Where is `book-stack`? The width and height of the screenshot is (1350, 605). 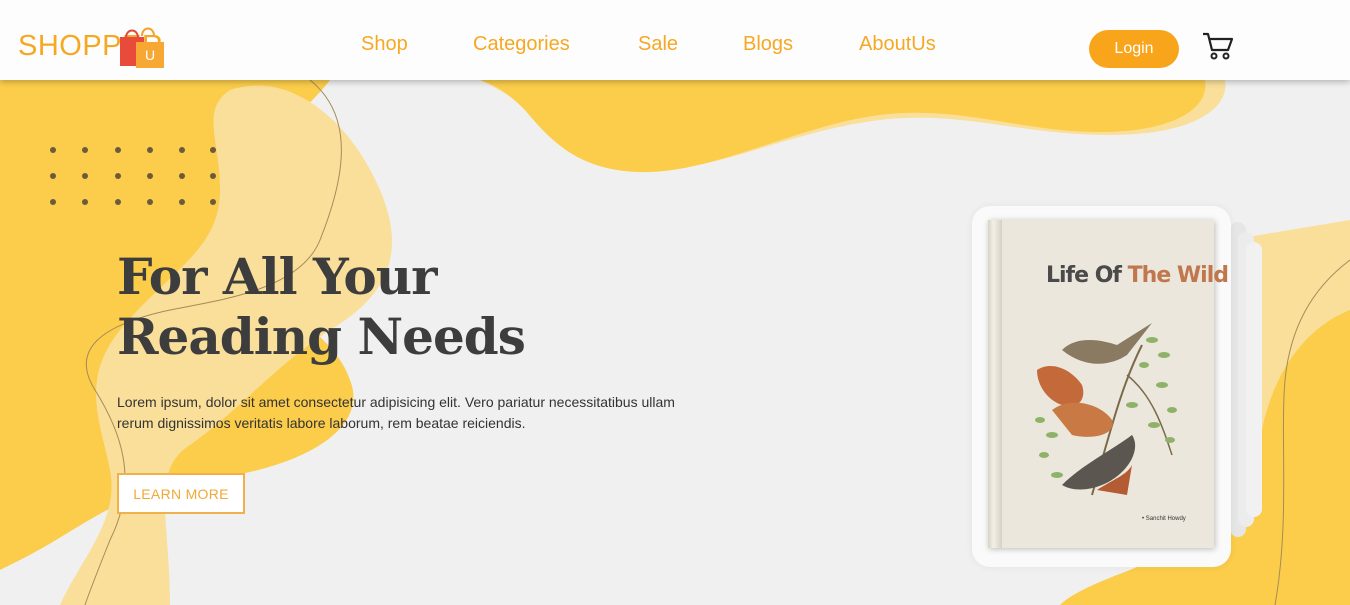 book-stack is located at coordinates (1246, 379).